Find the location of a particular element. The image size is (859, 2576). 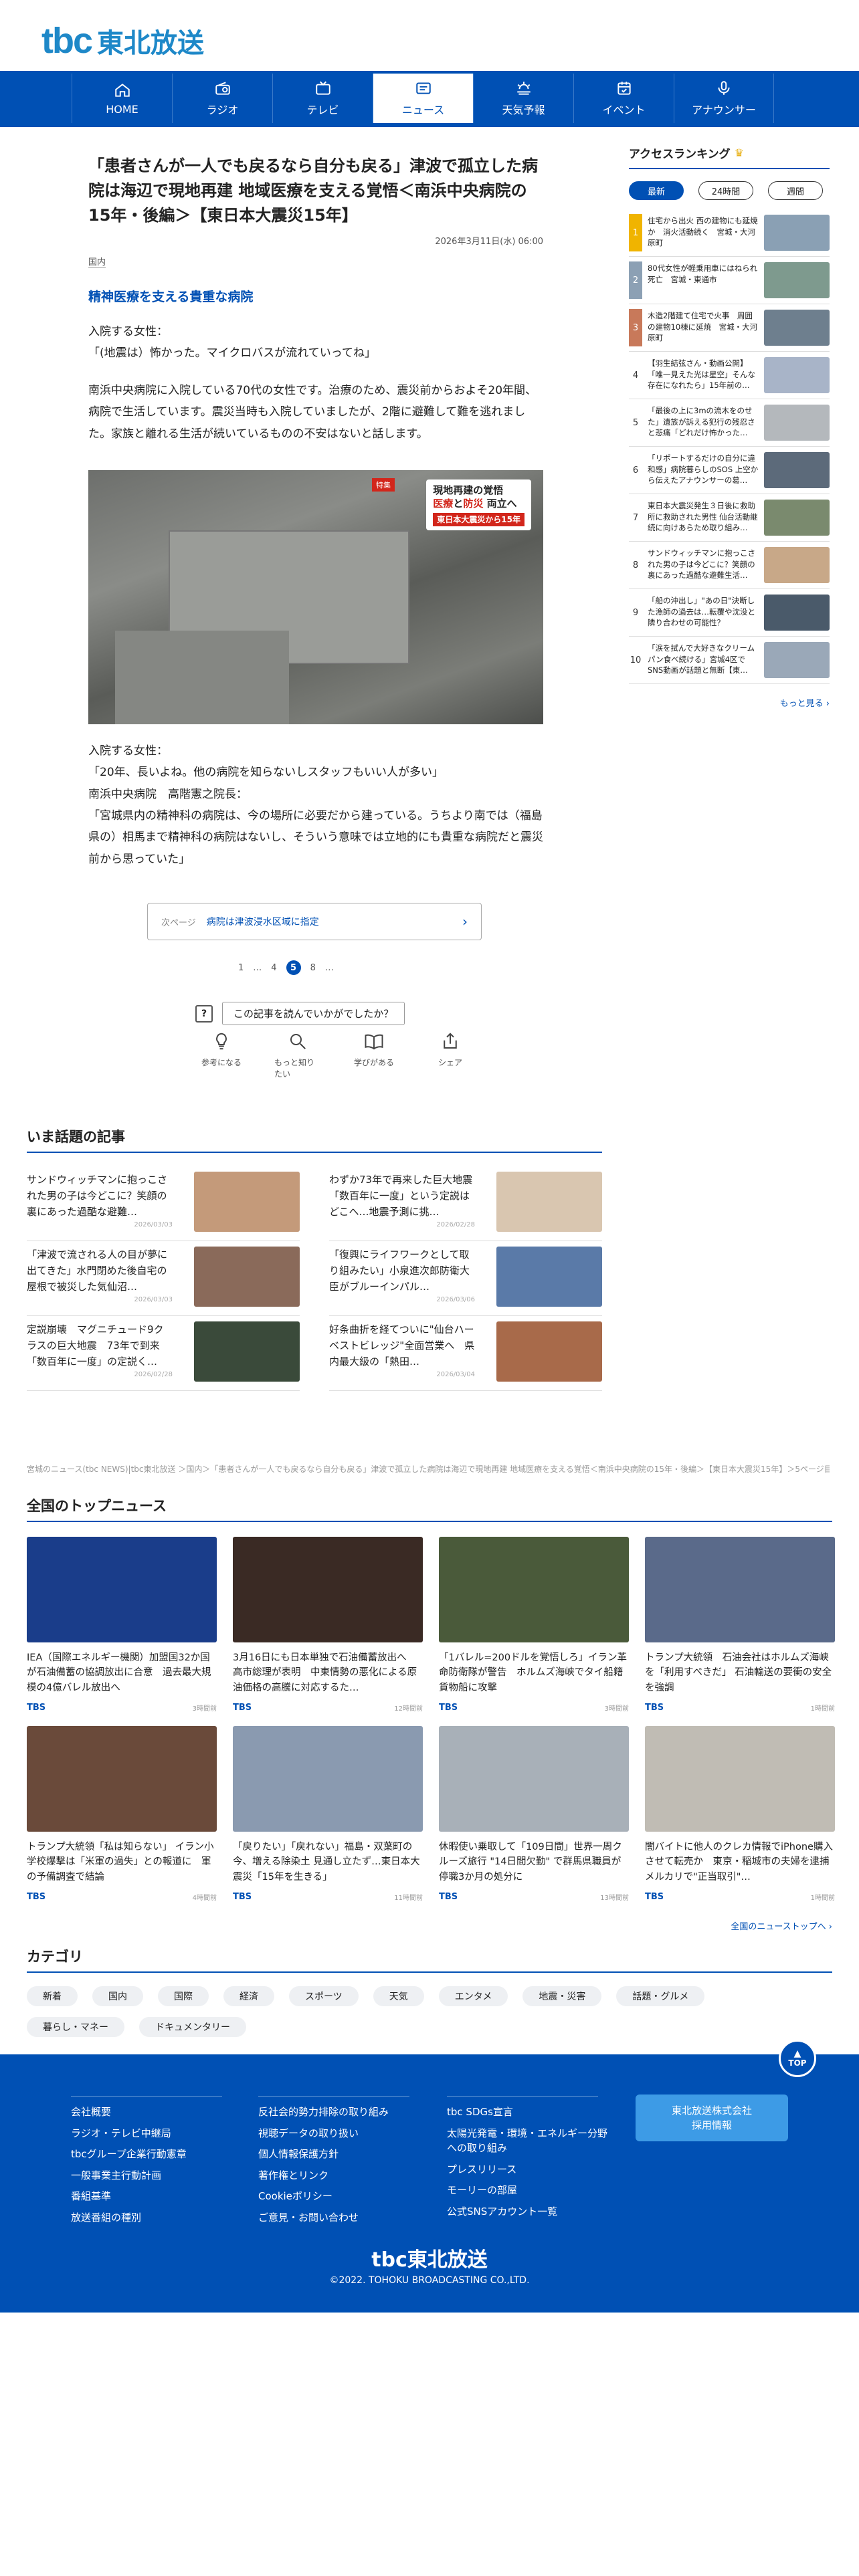

footer-link: 番組基準 is located at coordinates (147, 2196).